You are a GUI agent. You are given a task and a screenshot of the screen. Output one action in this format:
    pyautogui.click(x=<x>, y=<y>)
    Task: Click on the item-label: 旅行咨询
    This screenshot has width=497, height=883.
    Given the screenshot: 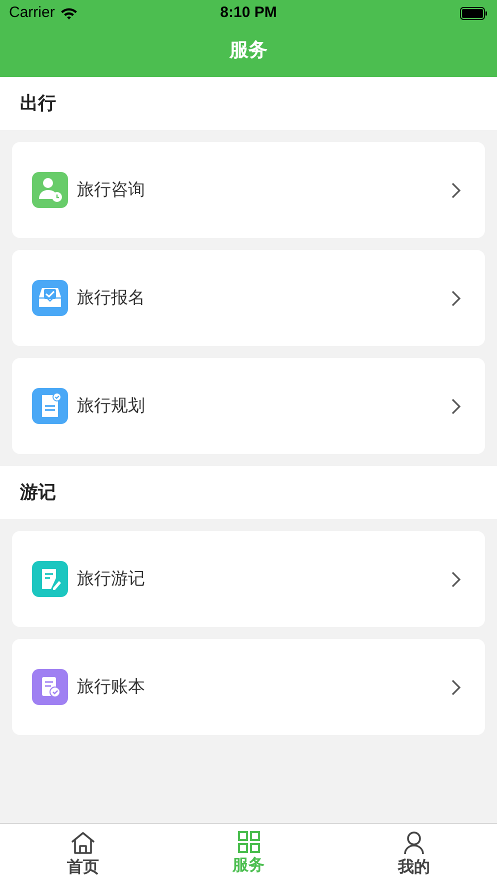 What is the action you would take?
    pyautogui.click(x=111, y=190)
    